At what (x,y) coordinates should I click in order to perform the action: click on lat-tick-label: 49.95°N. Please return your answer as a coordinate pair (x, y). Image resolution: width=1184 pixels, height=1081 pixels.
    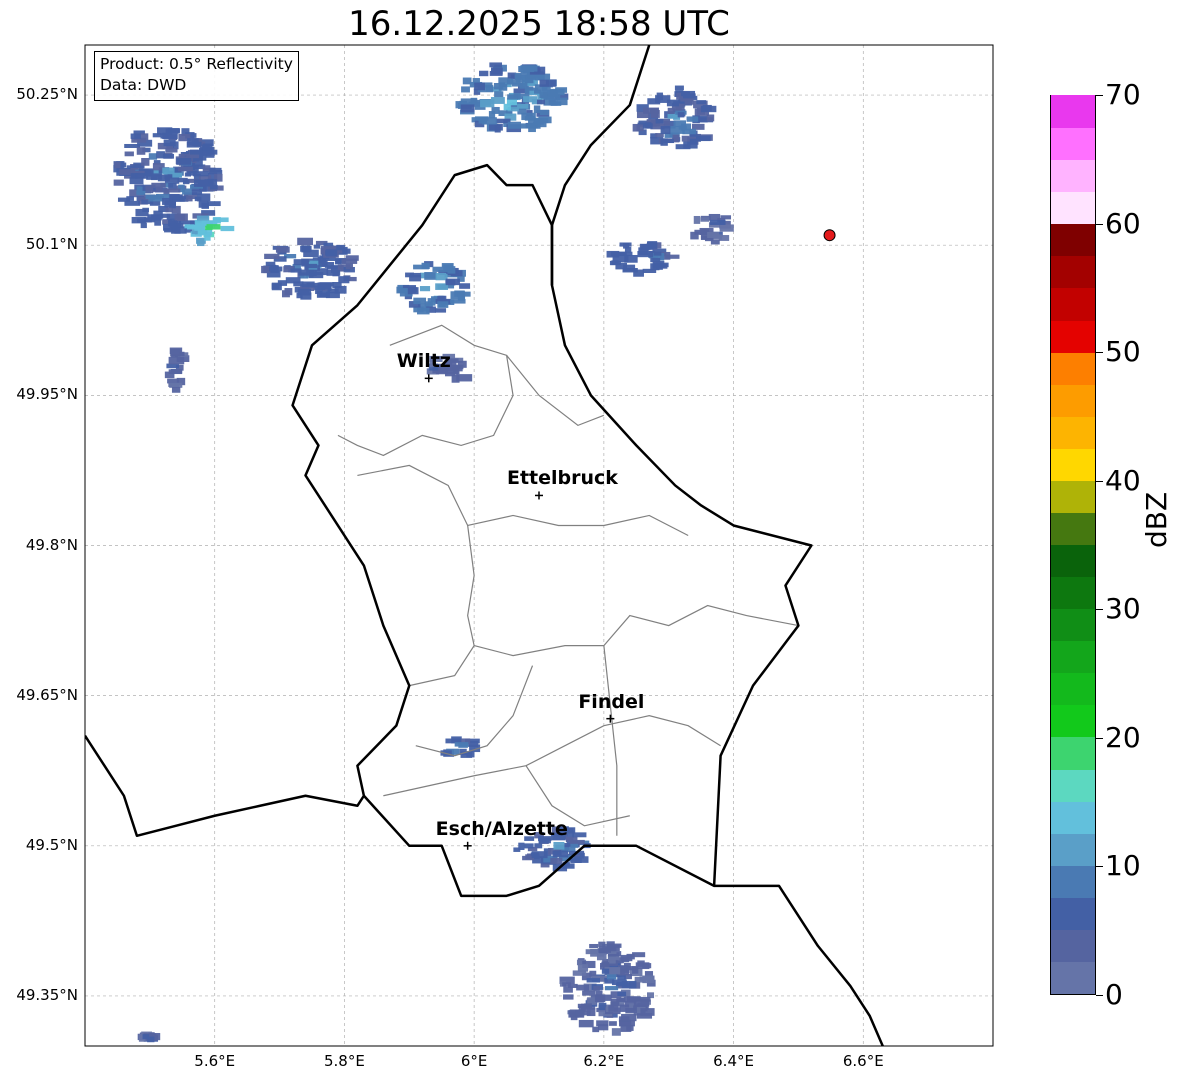
    Looking at the image, I should click on (47, 394).